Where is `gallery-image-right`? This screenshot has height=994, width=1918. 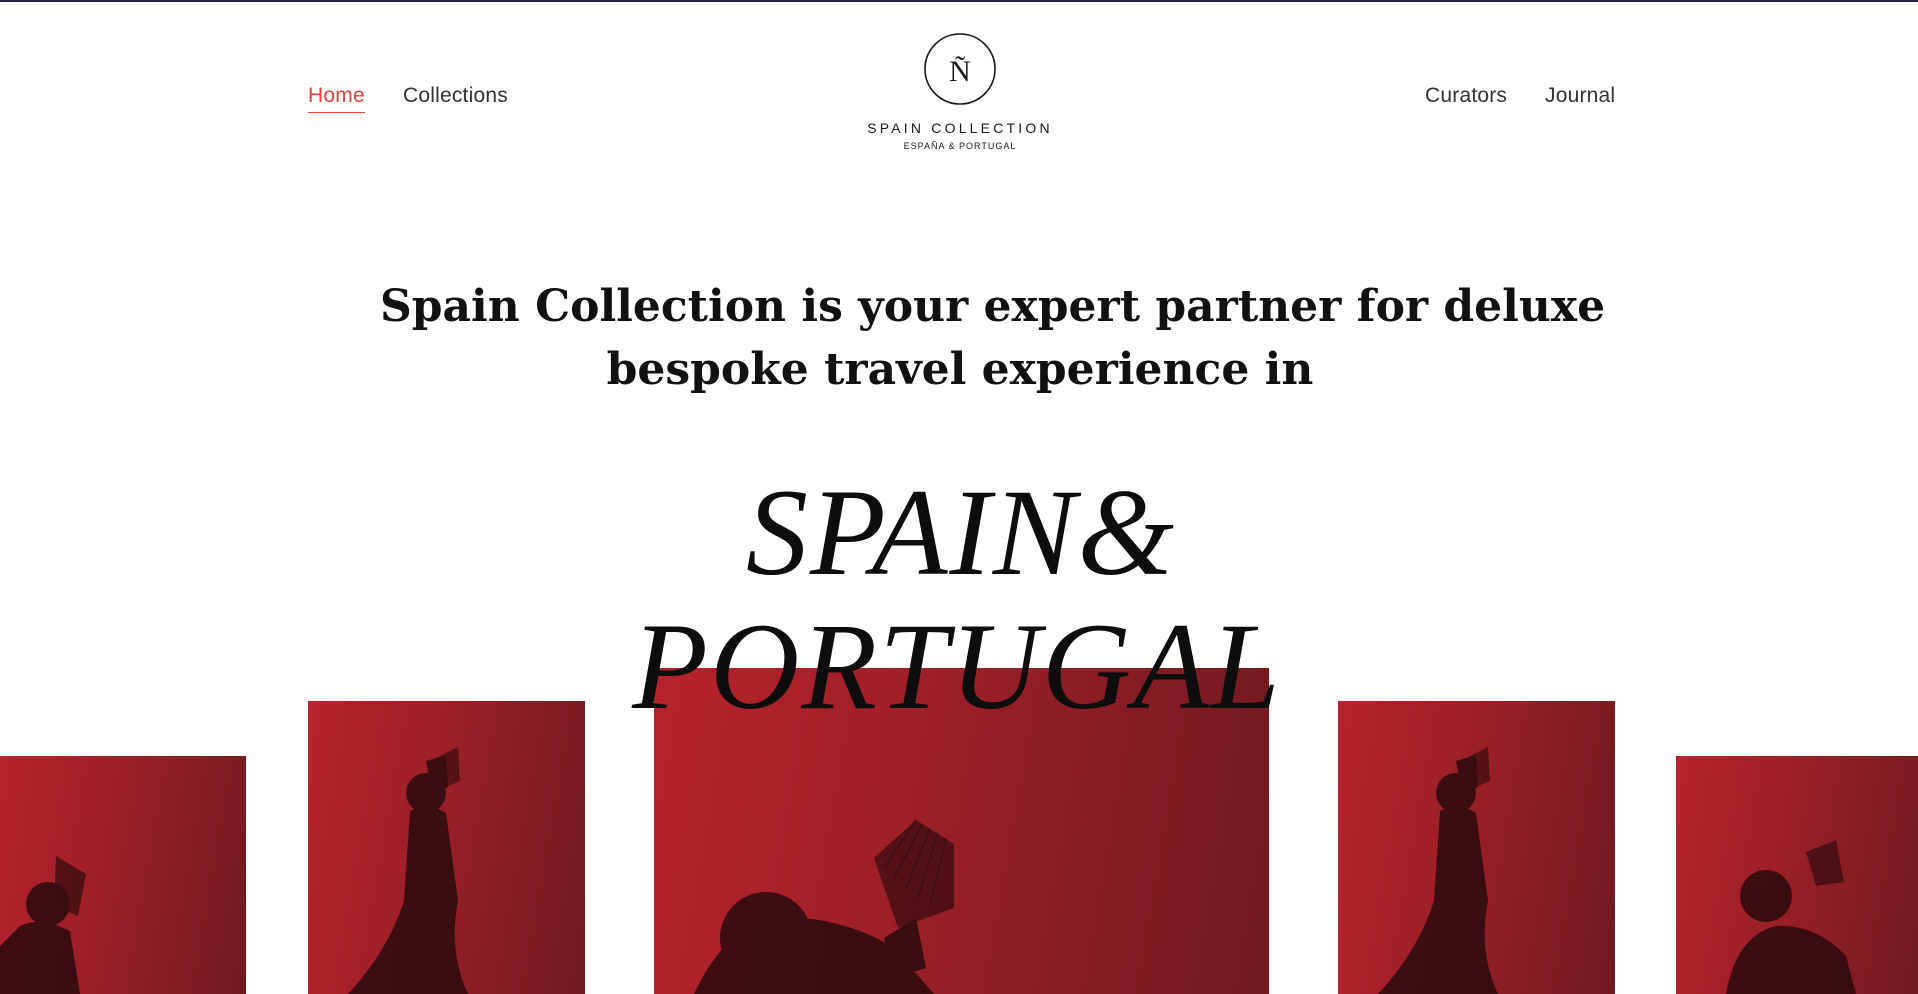
gallery-image-right is located at coordinates (1476, 847).